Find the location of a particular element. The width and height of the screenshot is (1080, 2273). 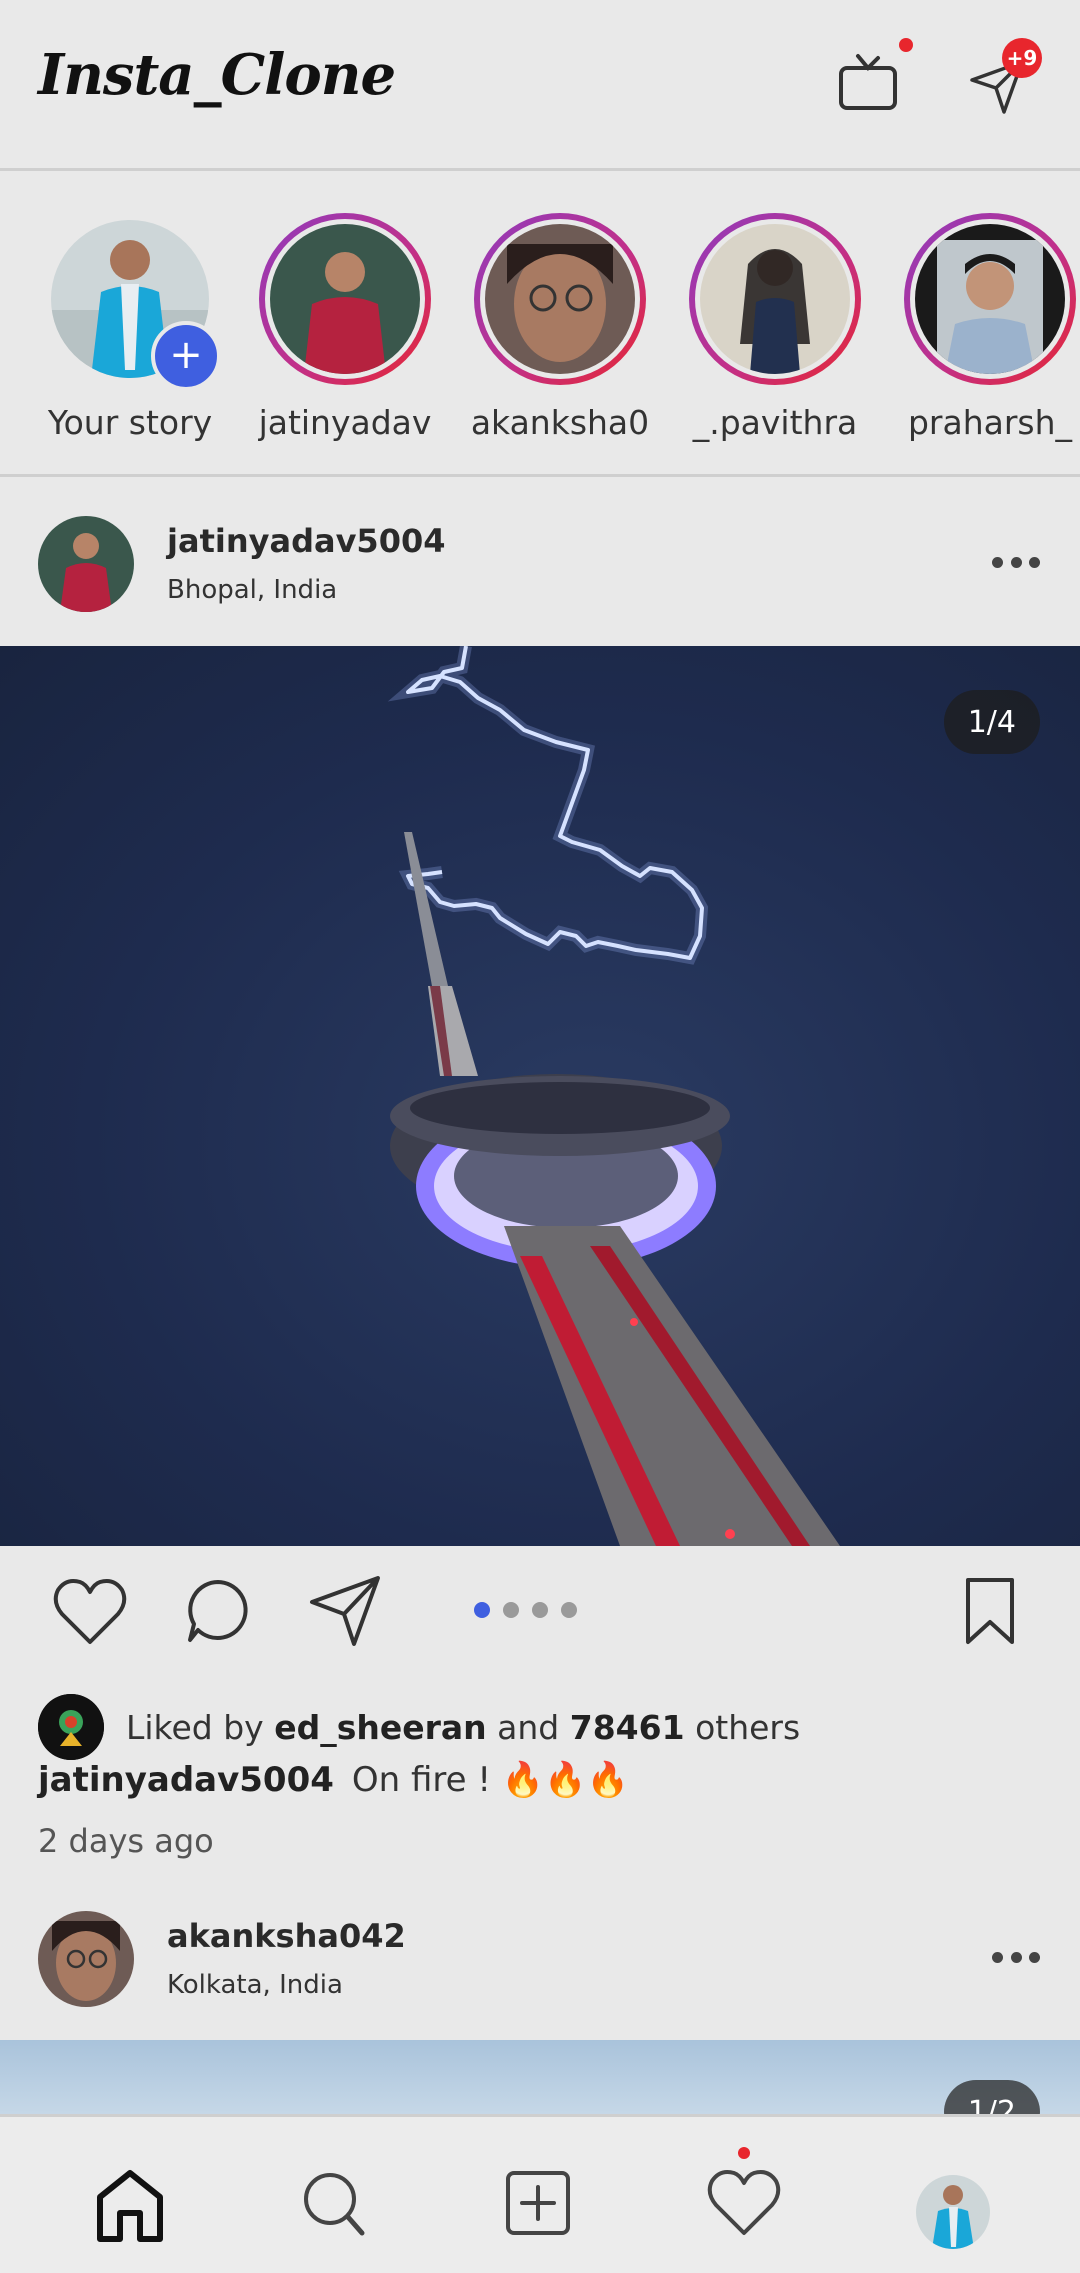

nav-search is located at coordinates (334, 2205).